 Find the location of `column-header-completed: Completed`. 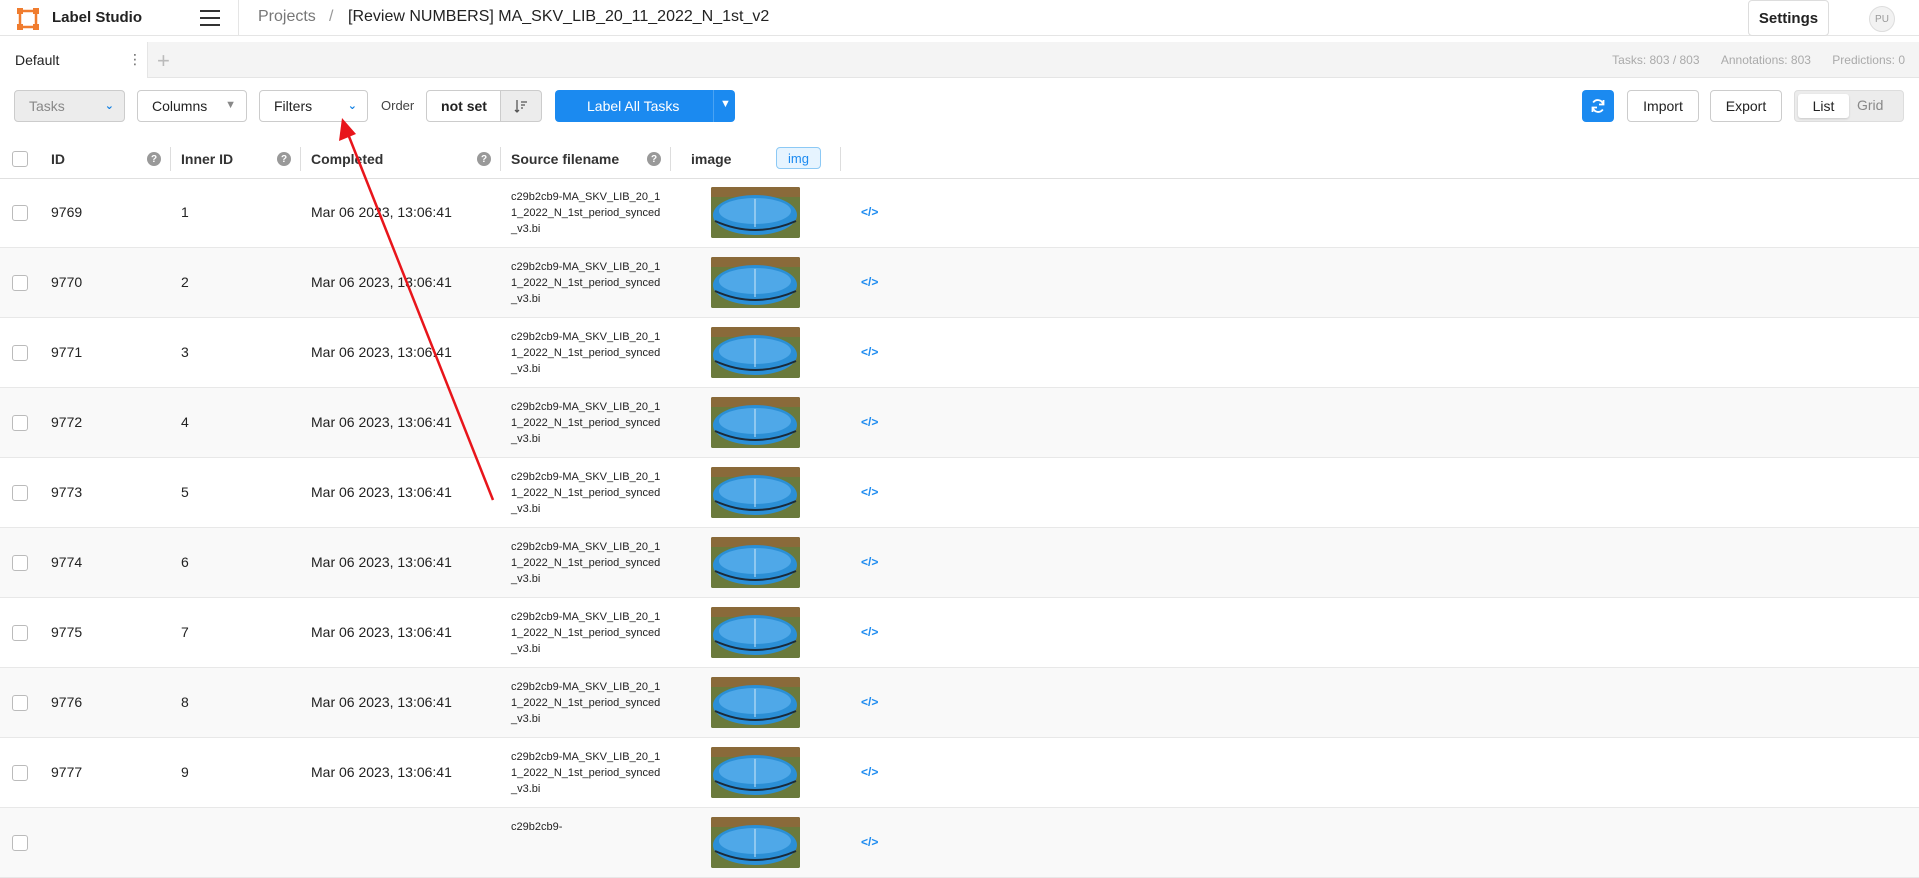

column-header-completed: Completed is located at coordinates (347, 159).